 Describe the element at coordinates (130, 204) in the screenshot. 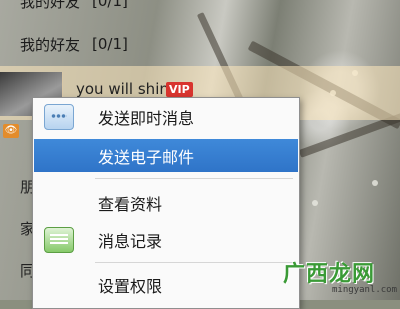

I see `menu-item-label: 查看资料` at that location.